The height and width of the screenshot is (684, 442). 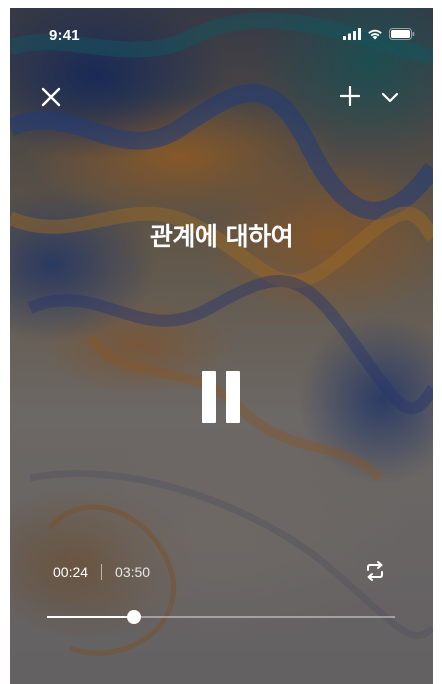 I want to click on signal-icon, so click(x=352, y=34).